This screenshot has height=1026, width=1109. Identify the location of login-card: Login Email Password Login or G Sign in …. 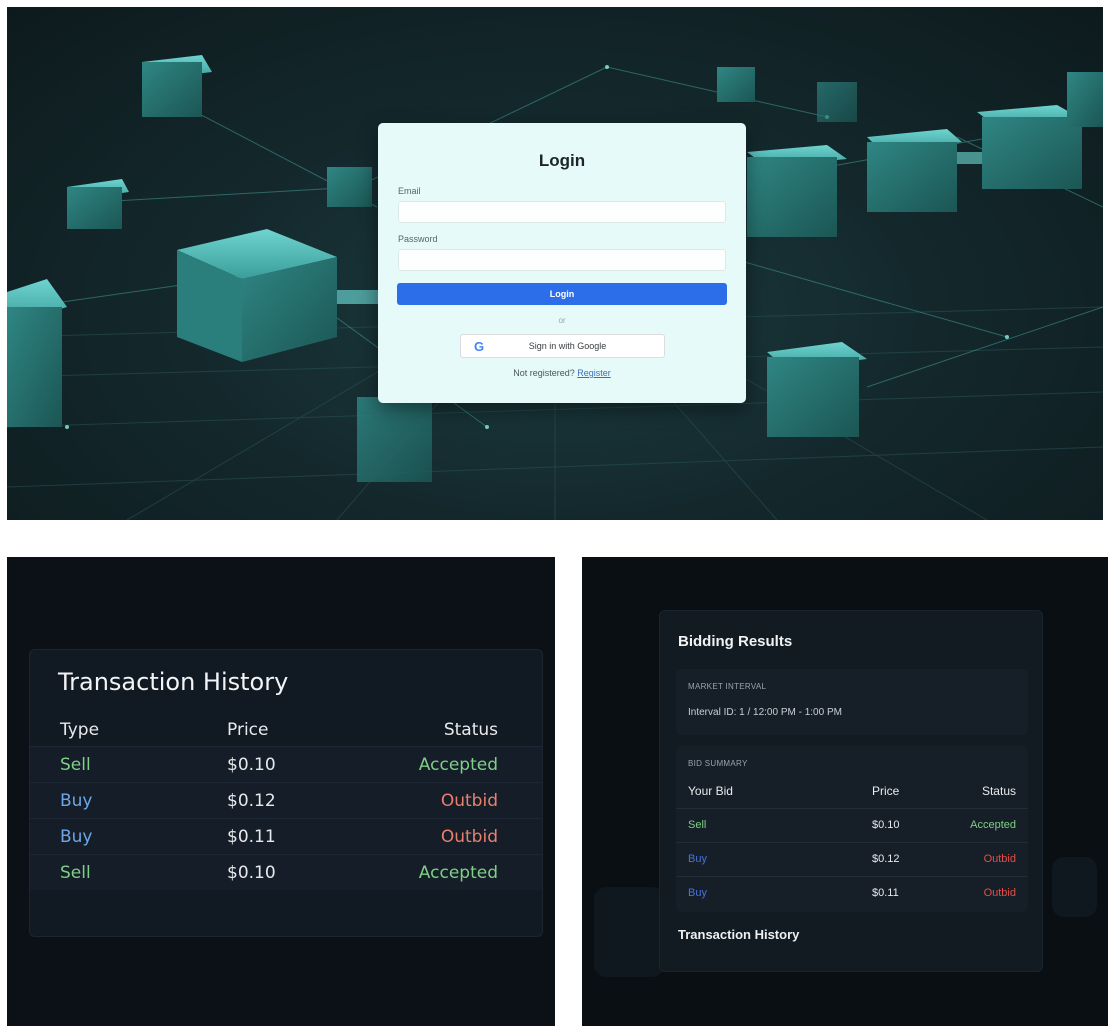
(562, 263).